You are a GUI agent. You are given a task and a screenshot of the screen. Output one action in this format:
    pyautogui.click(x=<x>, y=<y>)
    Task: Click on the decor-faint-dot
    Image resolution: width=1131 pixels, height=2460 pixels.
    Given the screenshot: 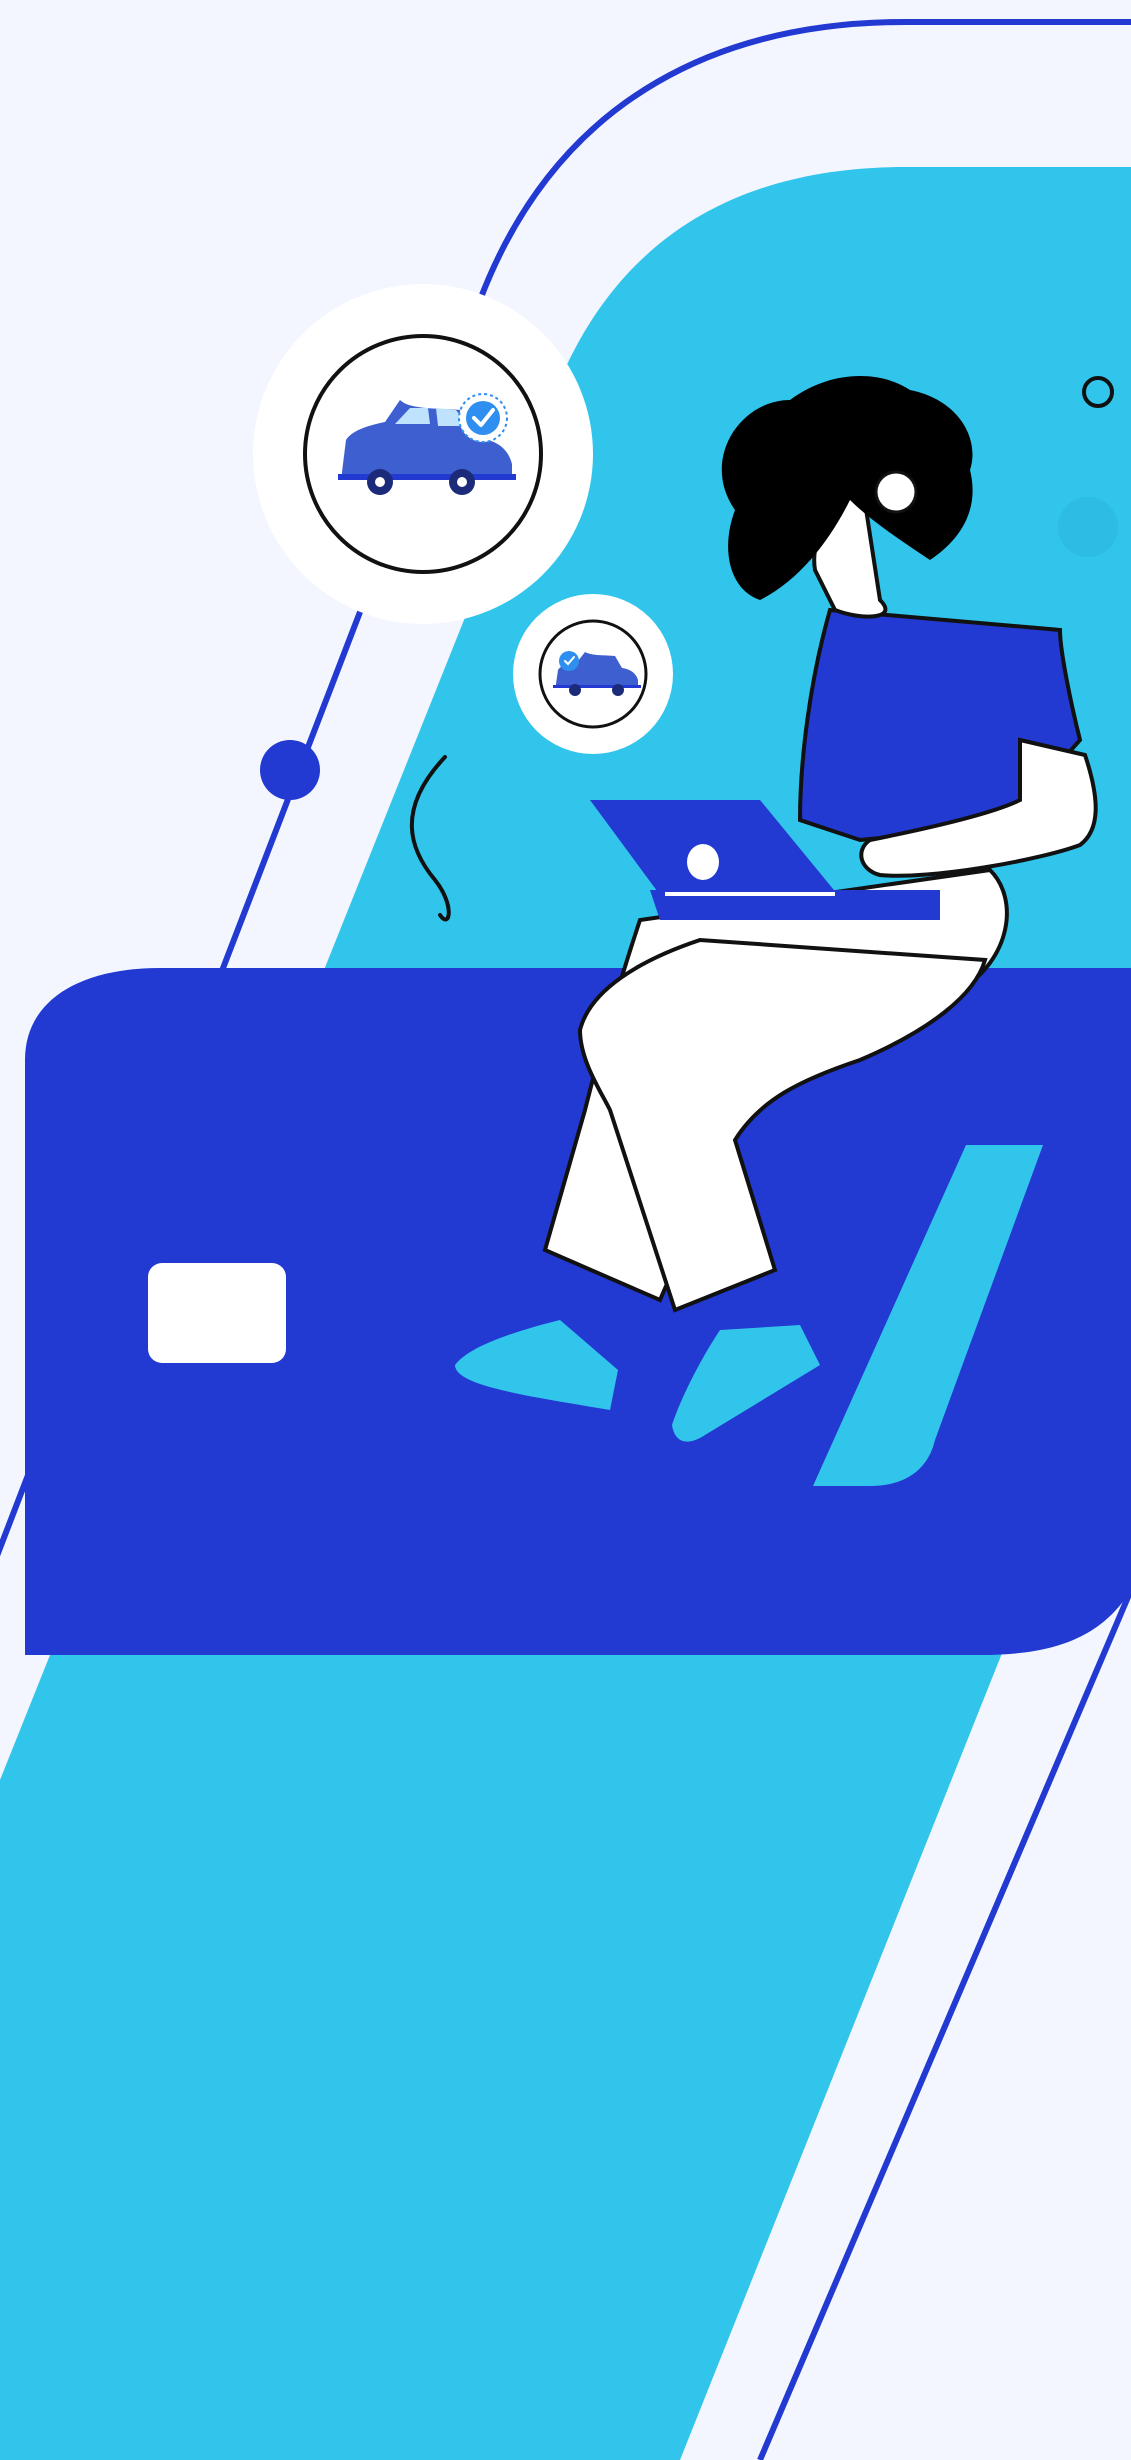 What is the action you would take?
    pyautogui.click(x=1088, y=527)
    